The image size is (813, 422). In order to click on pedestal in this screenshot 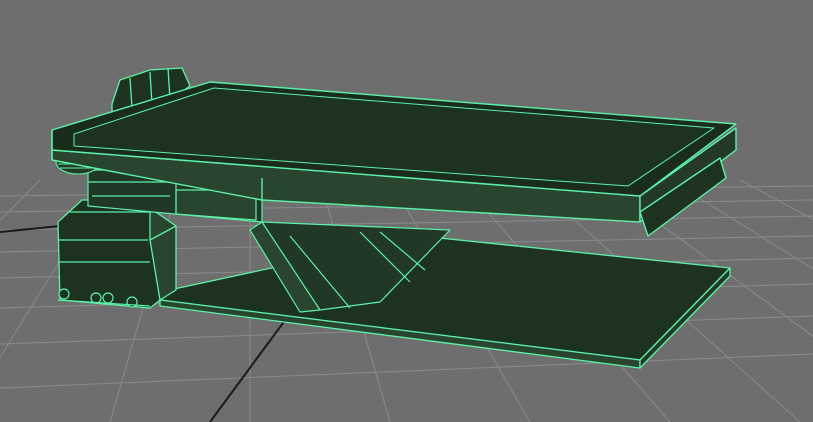, I will do `click(117, 254)`.